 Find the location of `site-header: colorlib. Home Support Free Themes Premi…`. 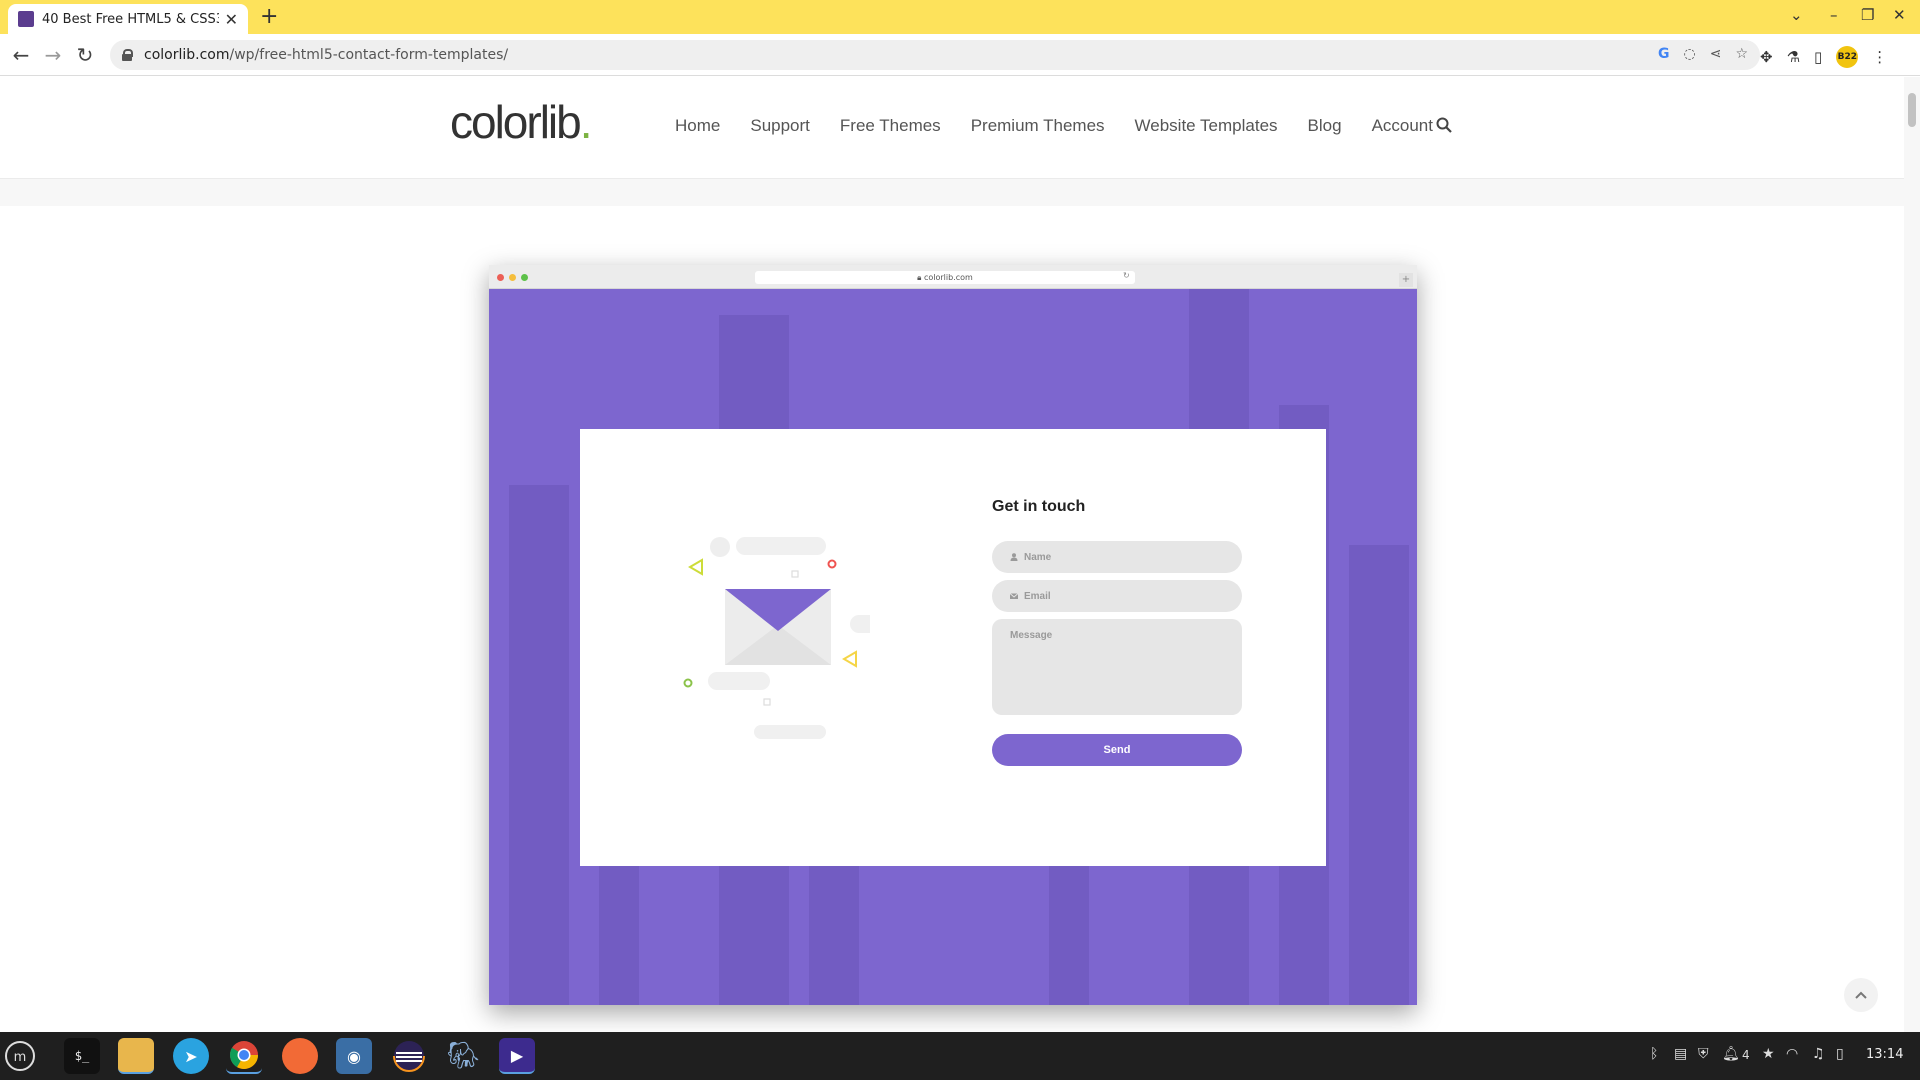

site-header: colorlib. Home Support Free Themes Premi… is located at coordinates (952, 128).